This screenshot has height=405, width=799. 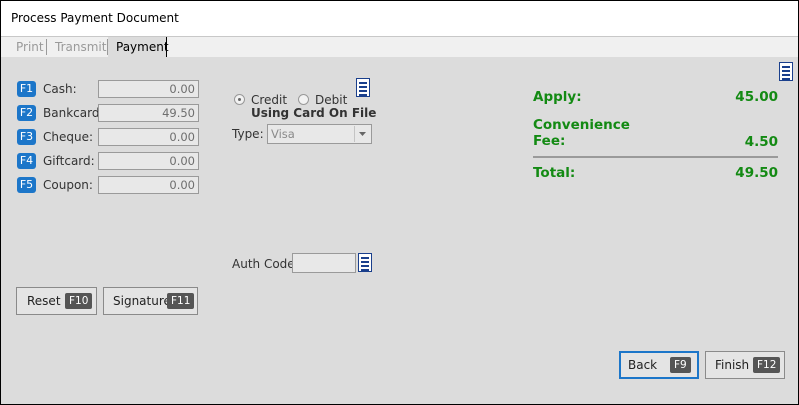 What do you see at coordinates (181, 301) in the screenshot?
I see `signature-key-badge: F11` at bounding box center [181, 301].